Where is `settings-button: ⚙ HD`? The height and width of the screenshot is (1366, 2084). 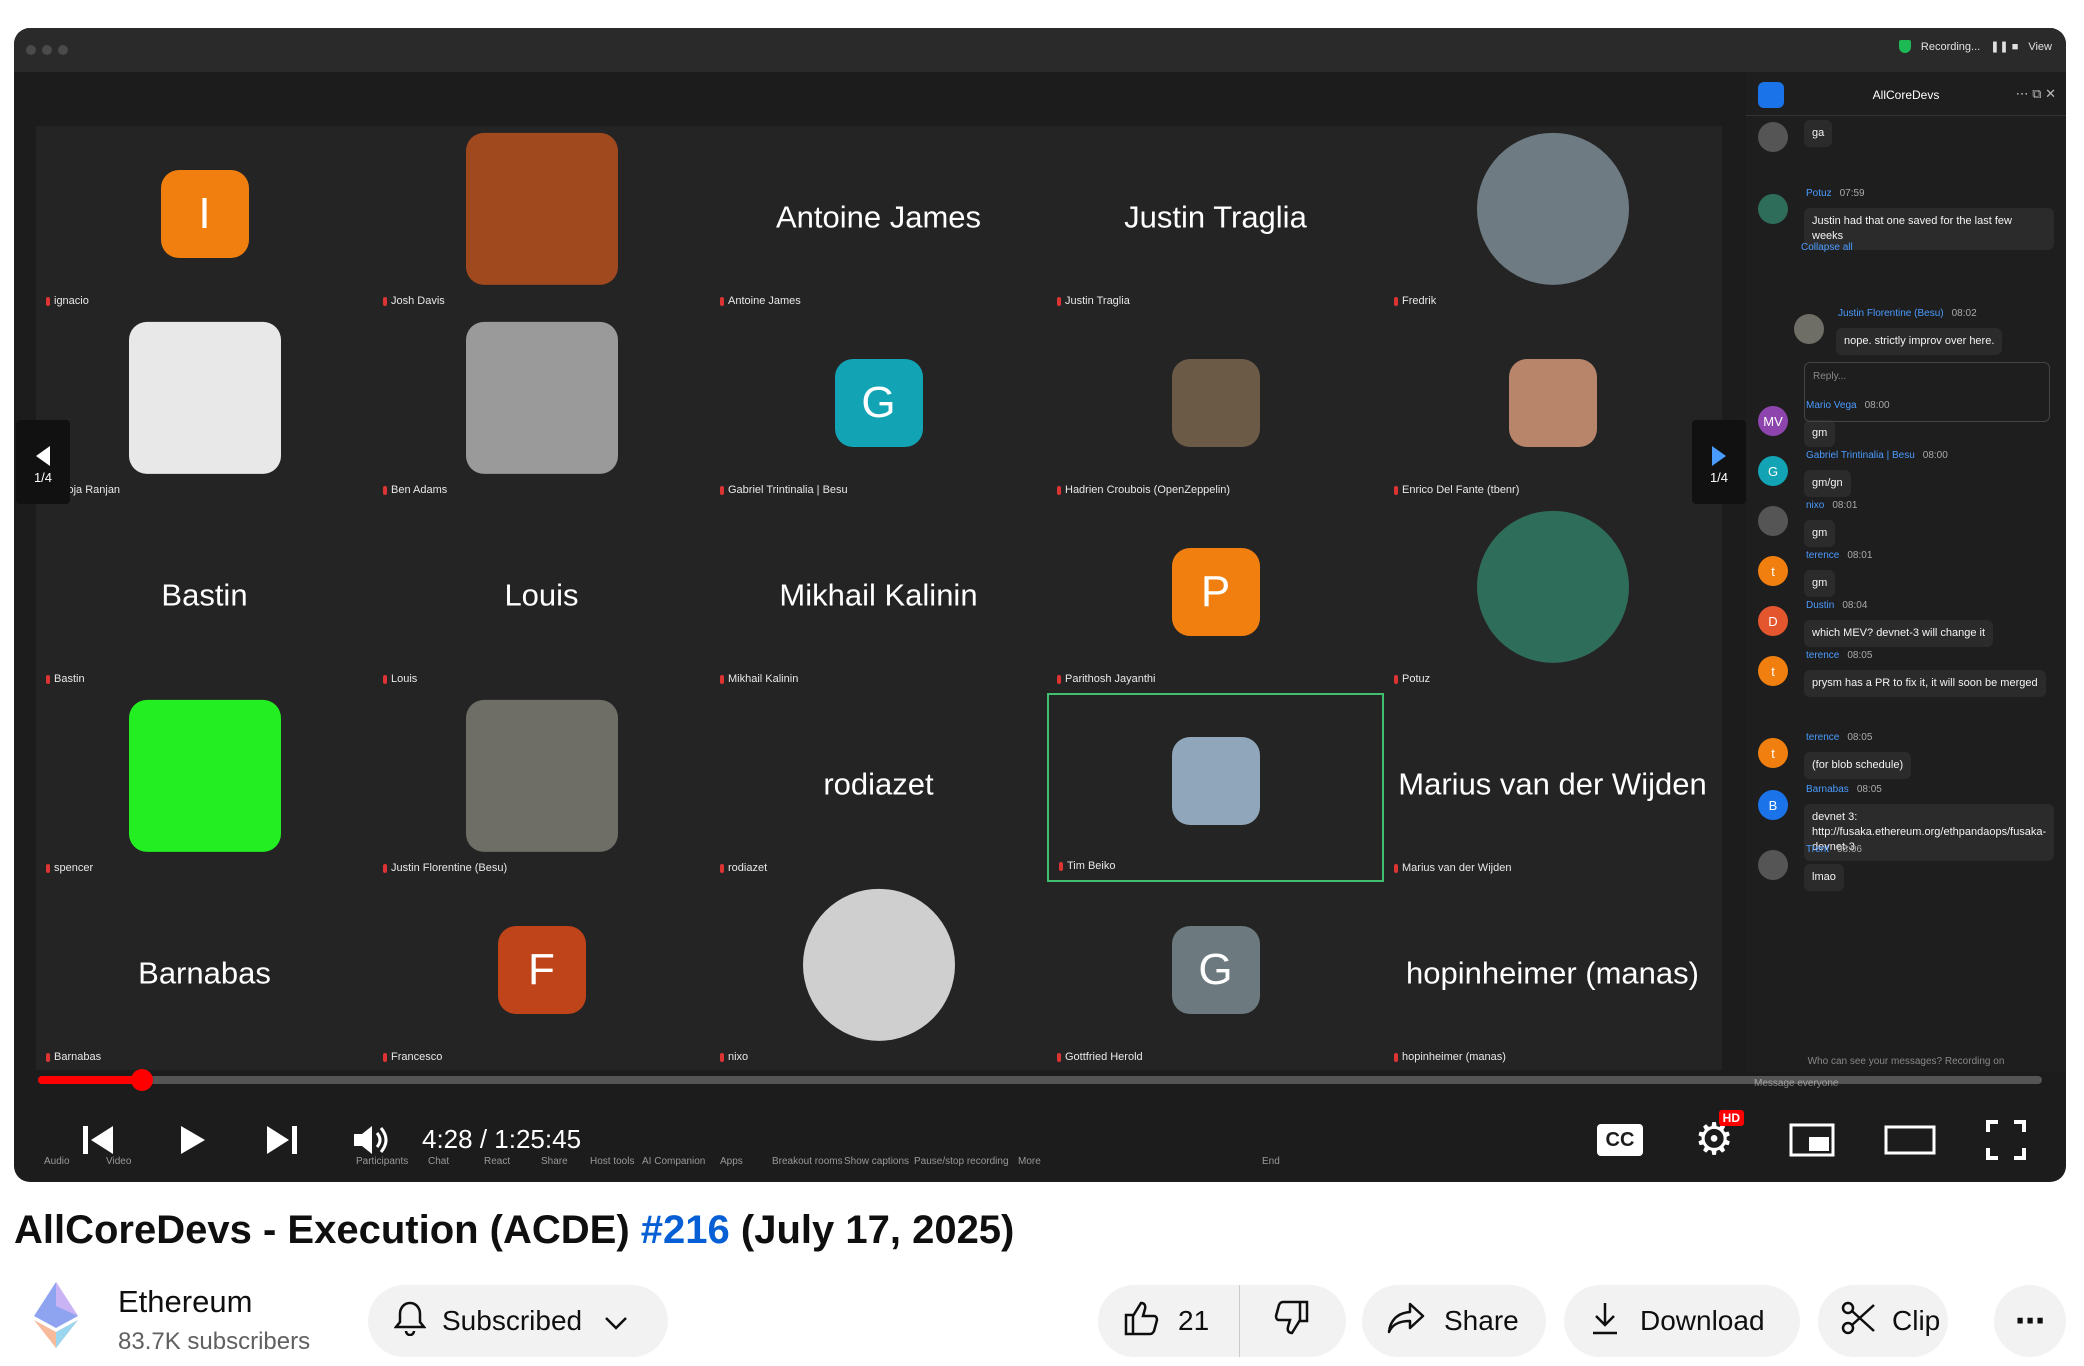 settings-button: ⚙ HD is located at coordinates (1714, 1138).